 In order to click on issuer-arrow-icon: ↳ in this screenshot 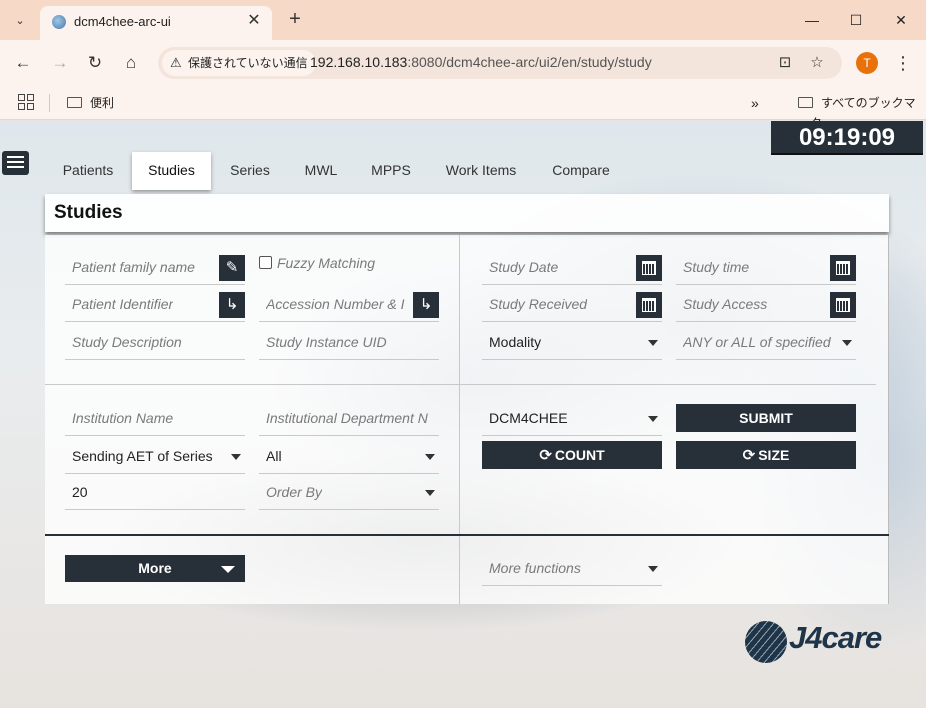, I will do `click(232, 305)`.